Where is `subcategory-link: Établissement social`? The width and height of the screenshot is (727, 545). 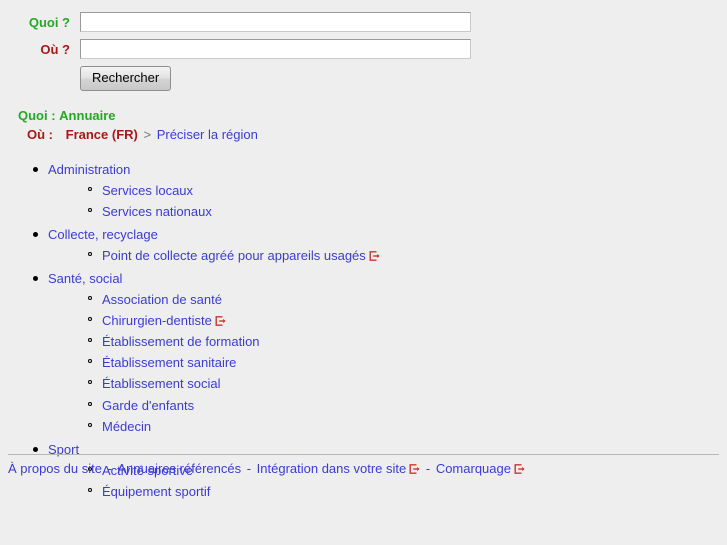
subcategory-link: Établissement social is located at coordinates (161, 383).